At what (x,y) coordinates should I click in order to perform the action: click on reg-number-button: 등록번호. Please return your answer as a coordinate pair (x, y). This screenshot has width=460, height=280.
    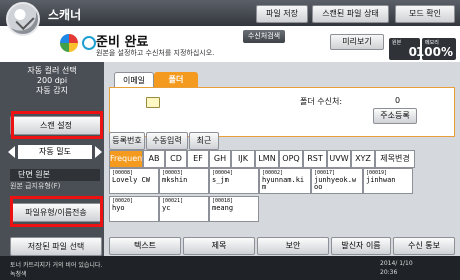
    Looking at the image, I should click on (127, 141).